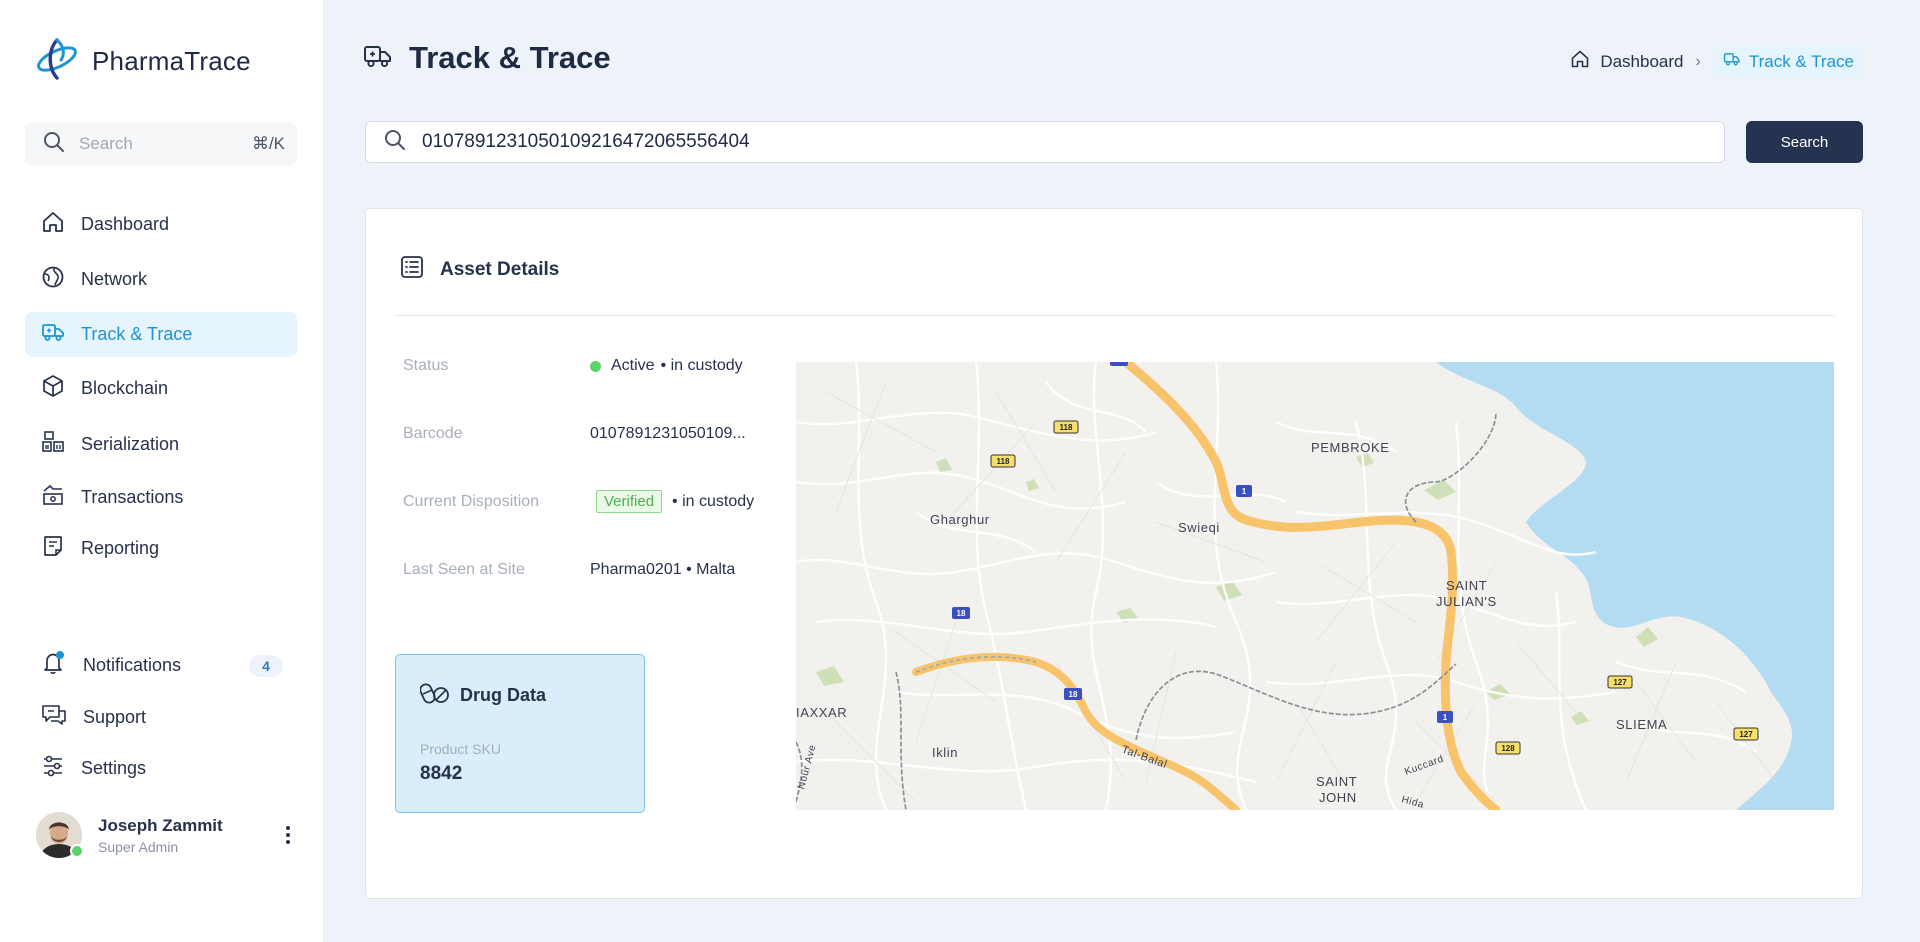  What do you see at coordinates (510, 57) in the screenshot?
I see `page-title: Track & Trace` at bounding box center [510, 57].